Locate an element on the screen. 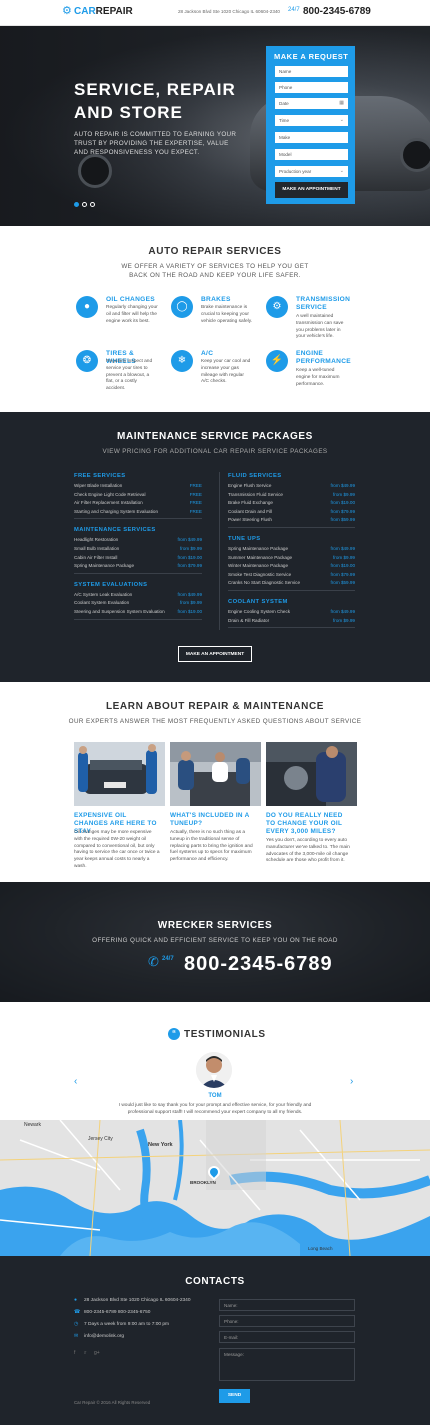 The width and height of the screenshot is (430, 1425). header-phone: 800-2345-6789 is located at coordinates (337, 11).